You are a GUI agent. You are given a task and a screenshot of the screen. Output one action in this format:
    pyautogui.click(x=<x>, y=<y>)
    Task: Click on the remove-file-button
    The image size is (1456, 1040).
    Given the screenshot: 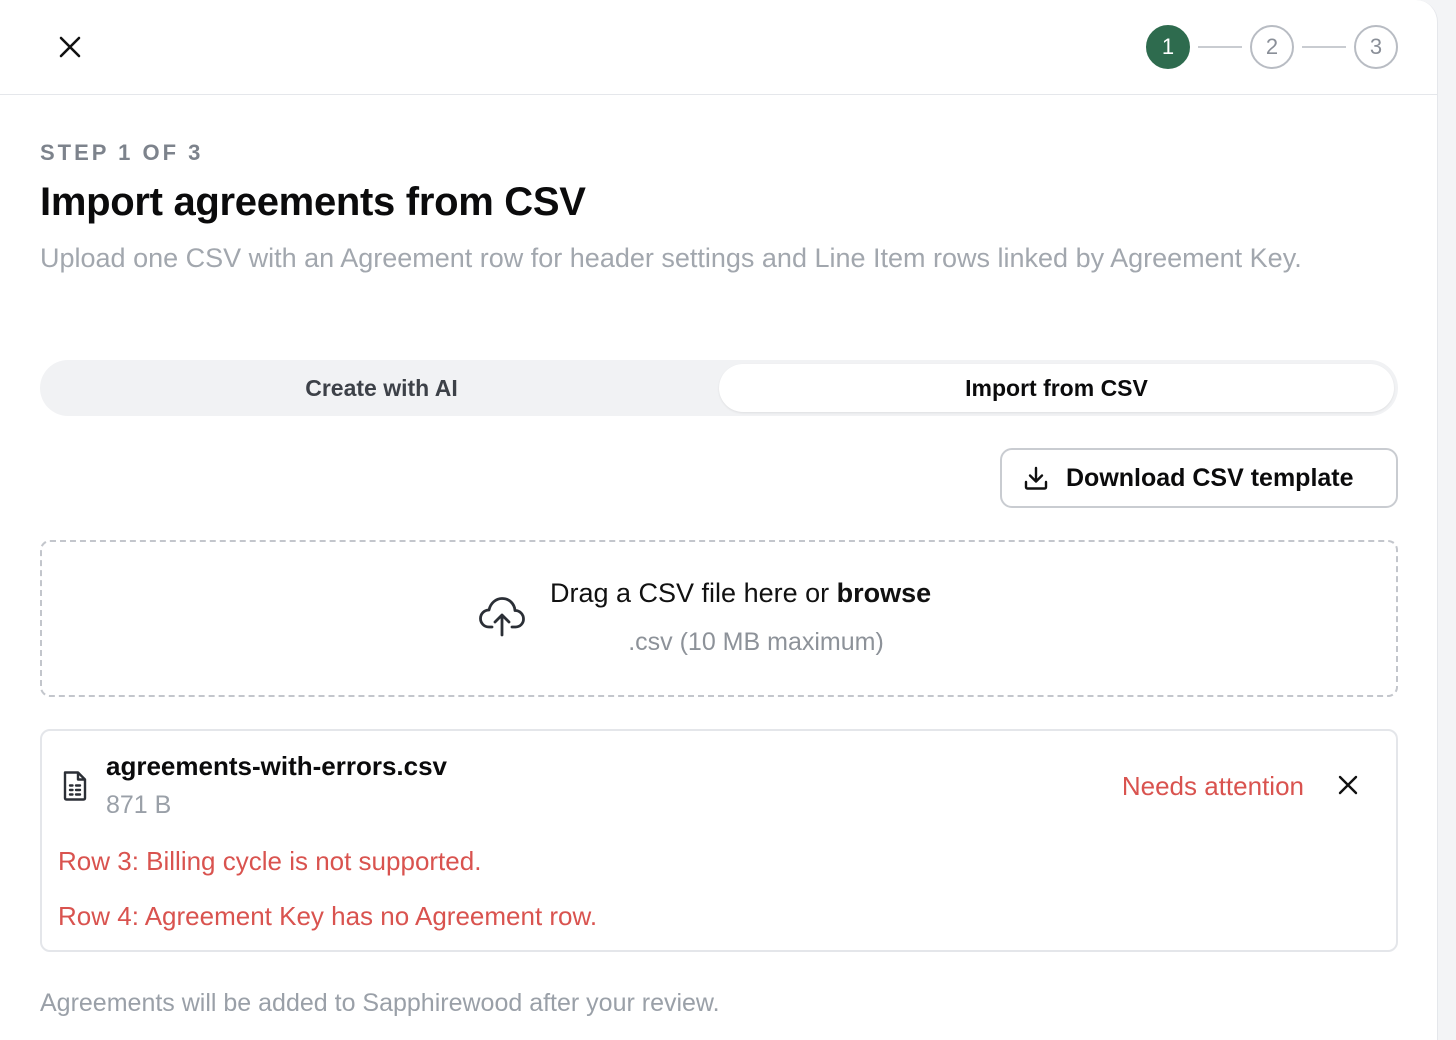 What is the action you would take?
    pyautogui.click(x=1348, y=785)
    